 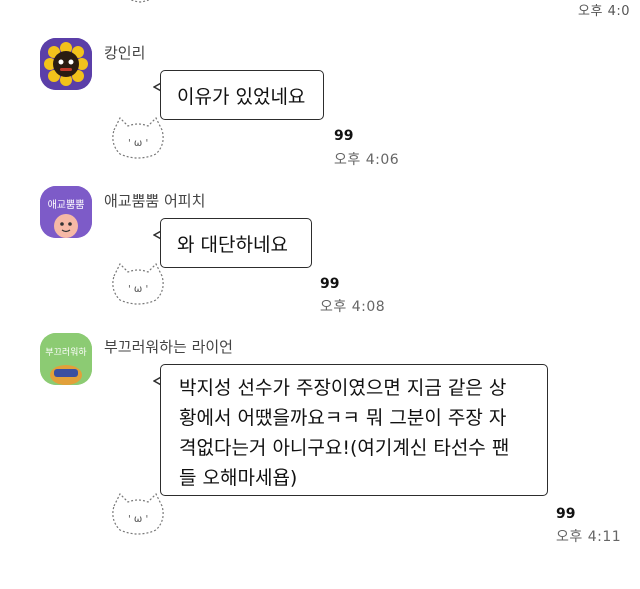 I want to click on apeach-aegyo-avatar-icon, so click(x=66, y=212).